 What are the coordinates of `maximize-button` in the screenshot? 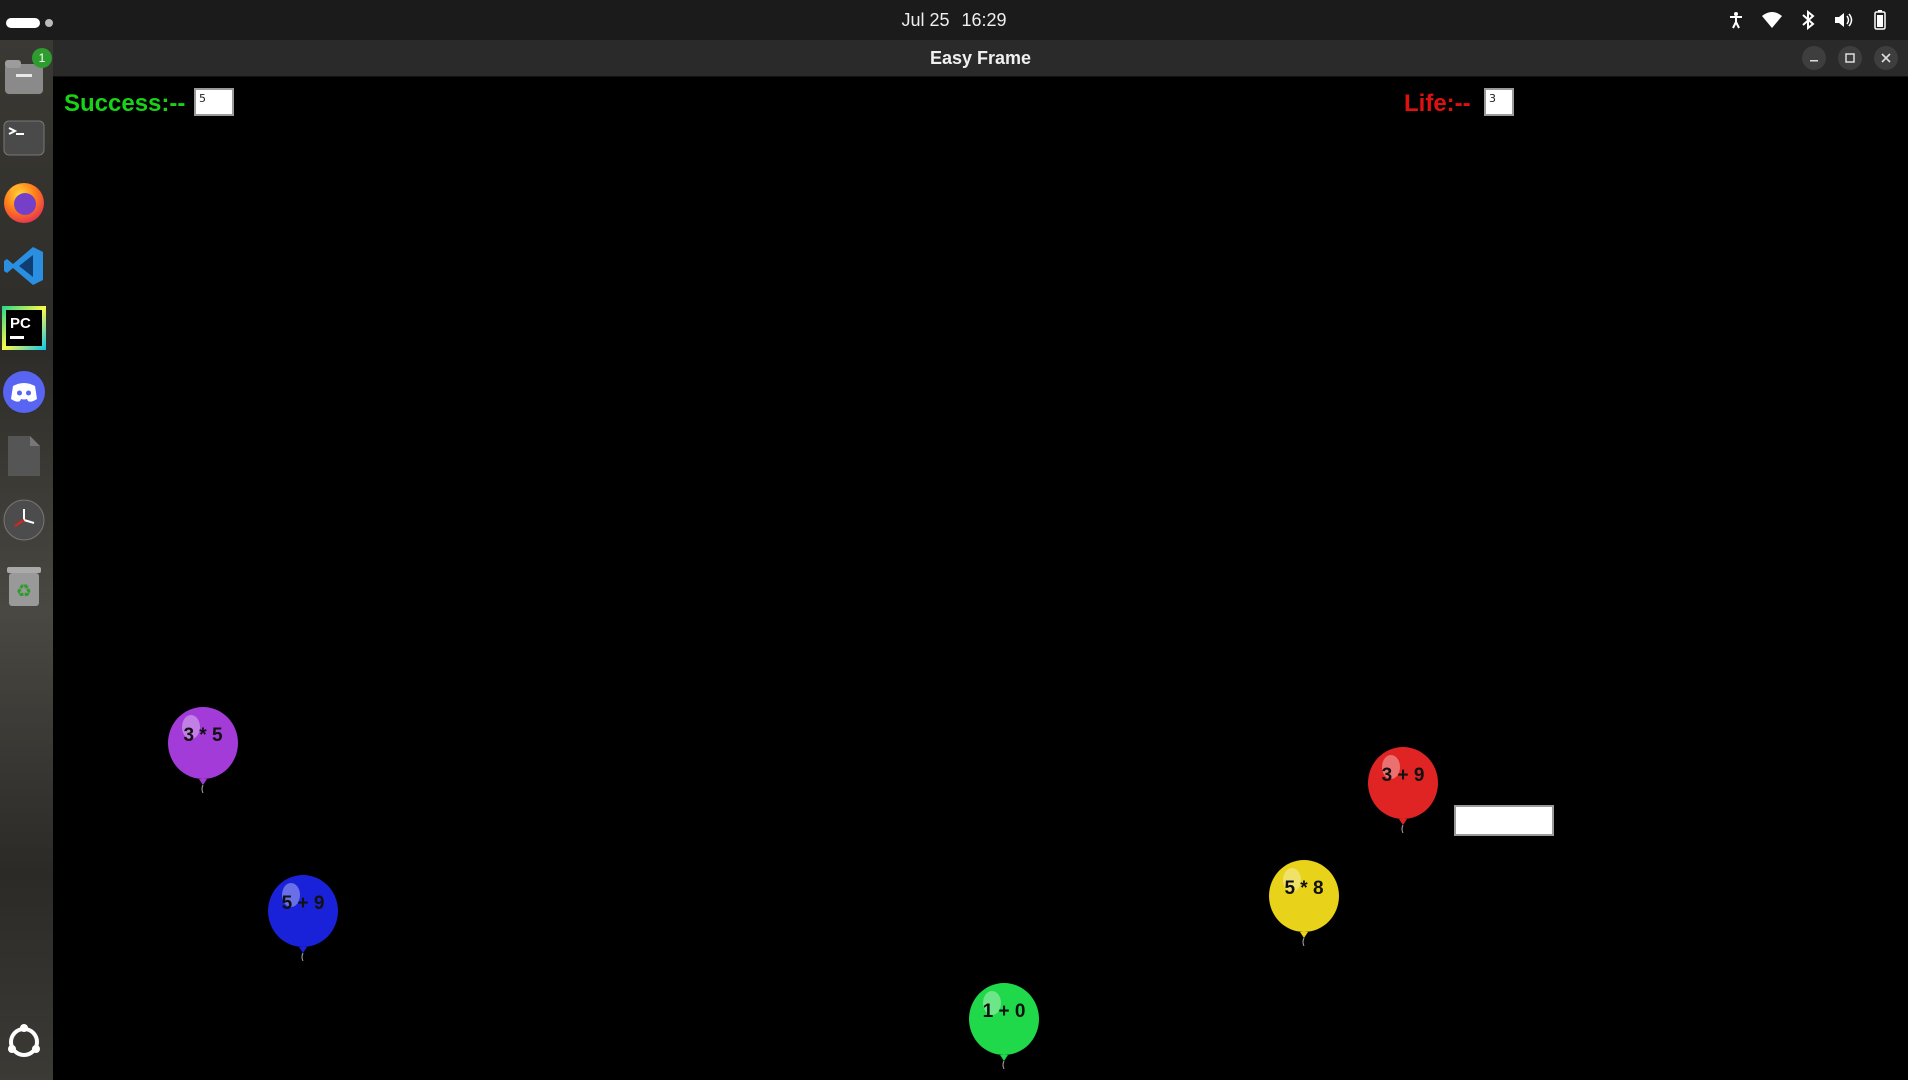 It's located at (1850, 58).